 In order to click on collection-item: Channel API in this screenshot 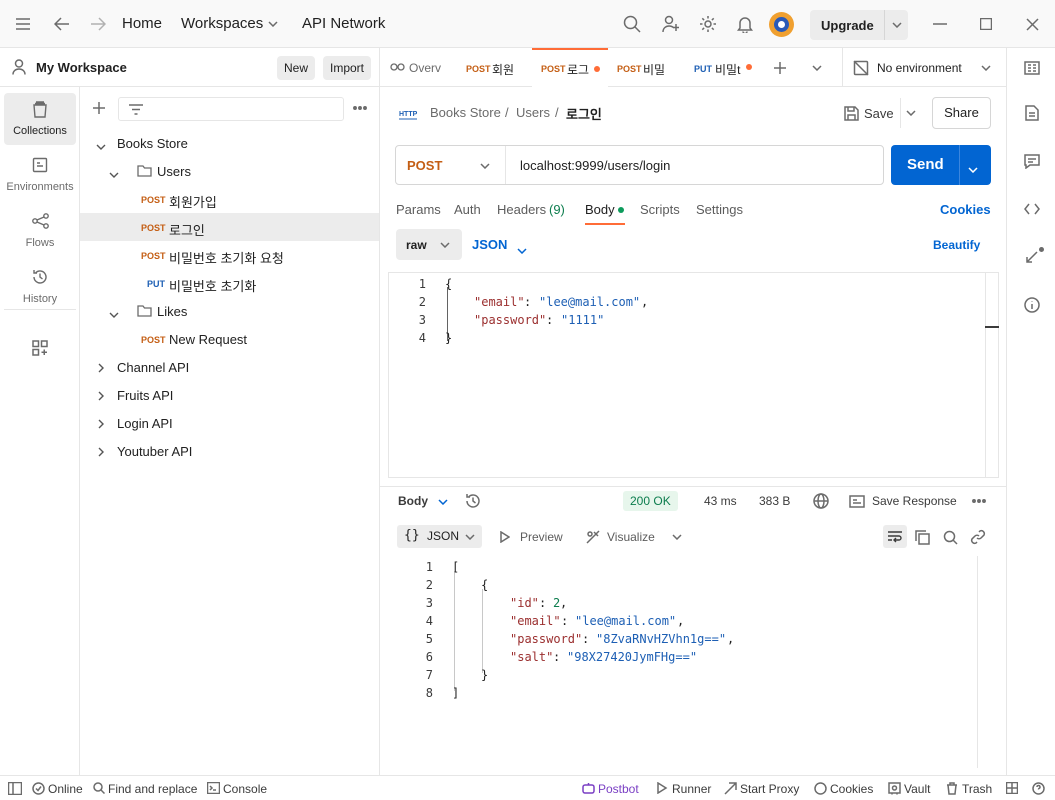, I will do `click(229, 367)`.